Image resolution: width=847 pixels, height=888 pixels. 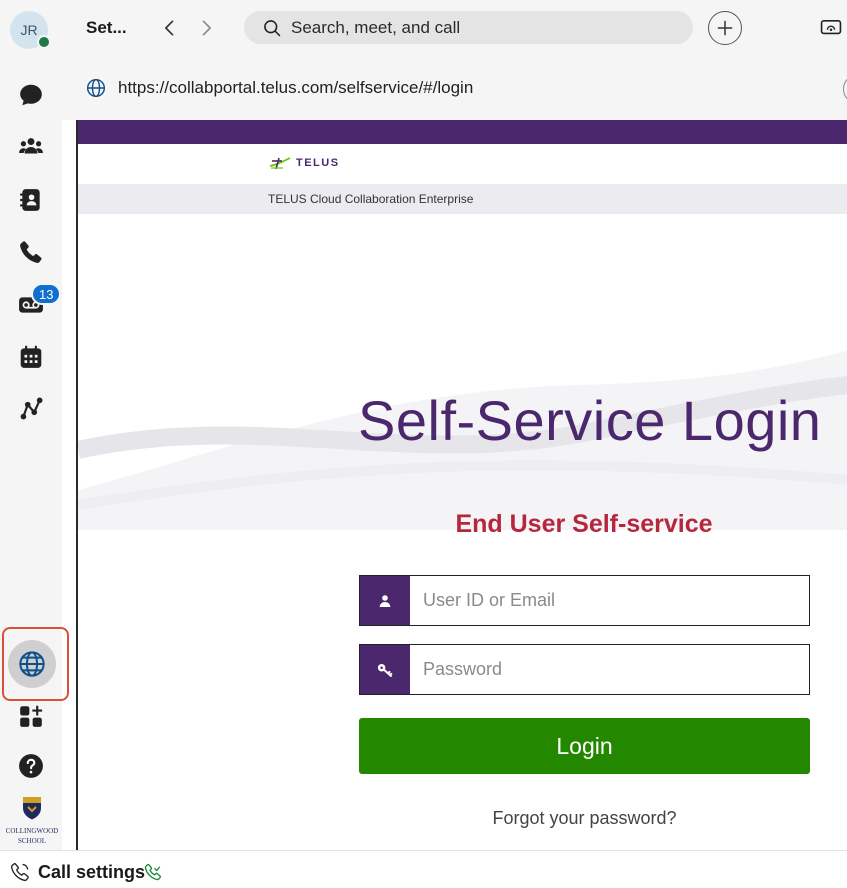 What do you see at coordinates (32, 831) in the screenshot?
I see `school-name-line1: COLLINGWOOD` at bounding box center [32, 831].